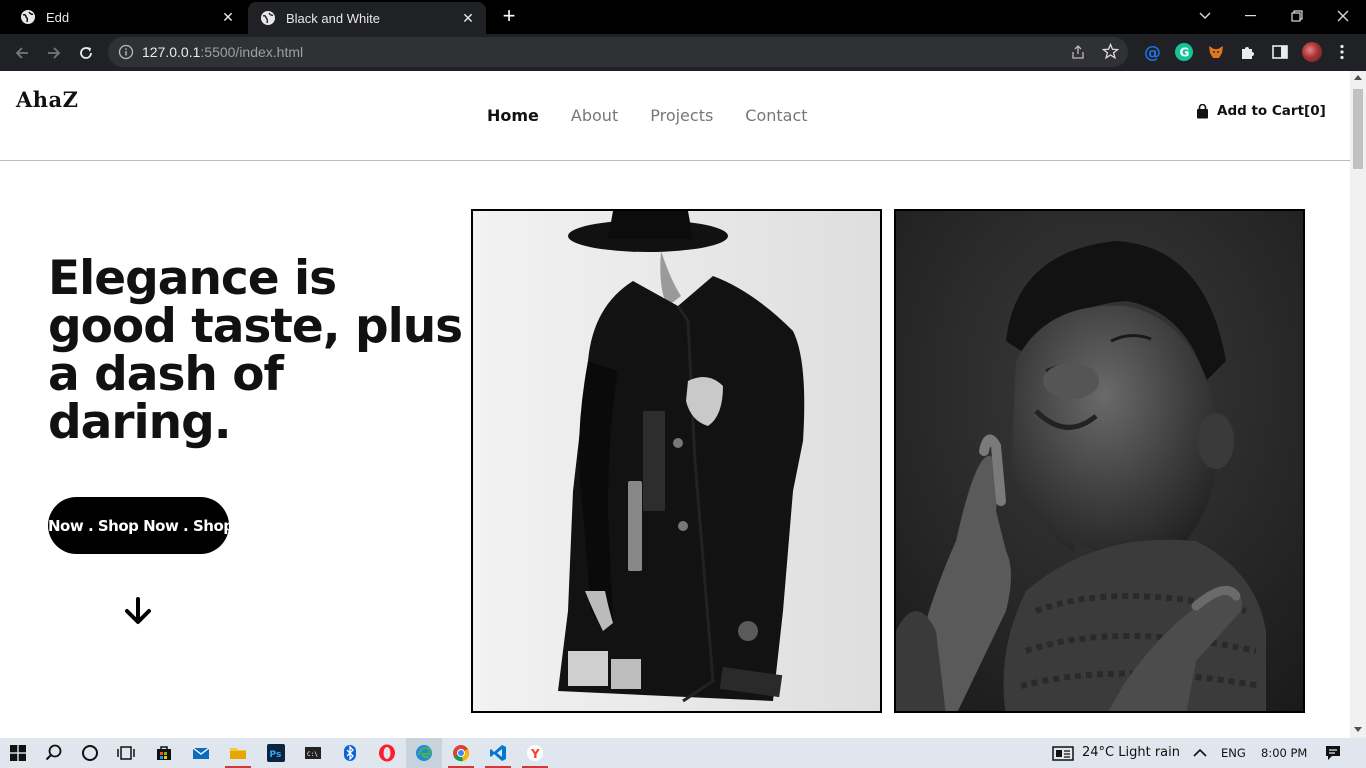 Image resolution: width=1366 pixels, height=768 pixels. What do you see at coordinates (1200, 753) in the screenshot?
I see `tray-chevron-up-icon` at bounding box center [1200, 753].